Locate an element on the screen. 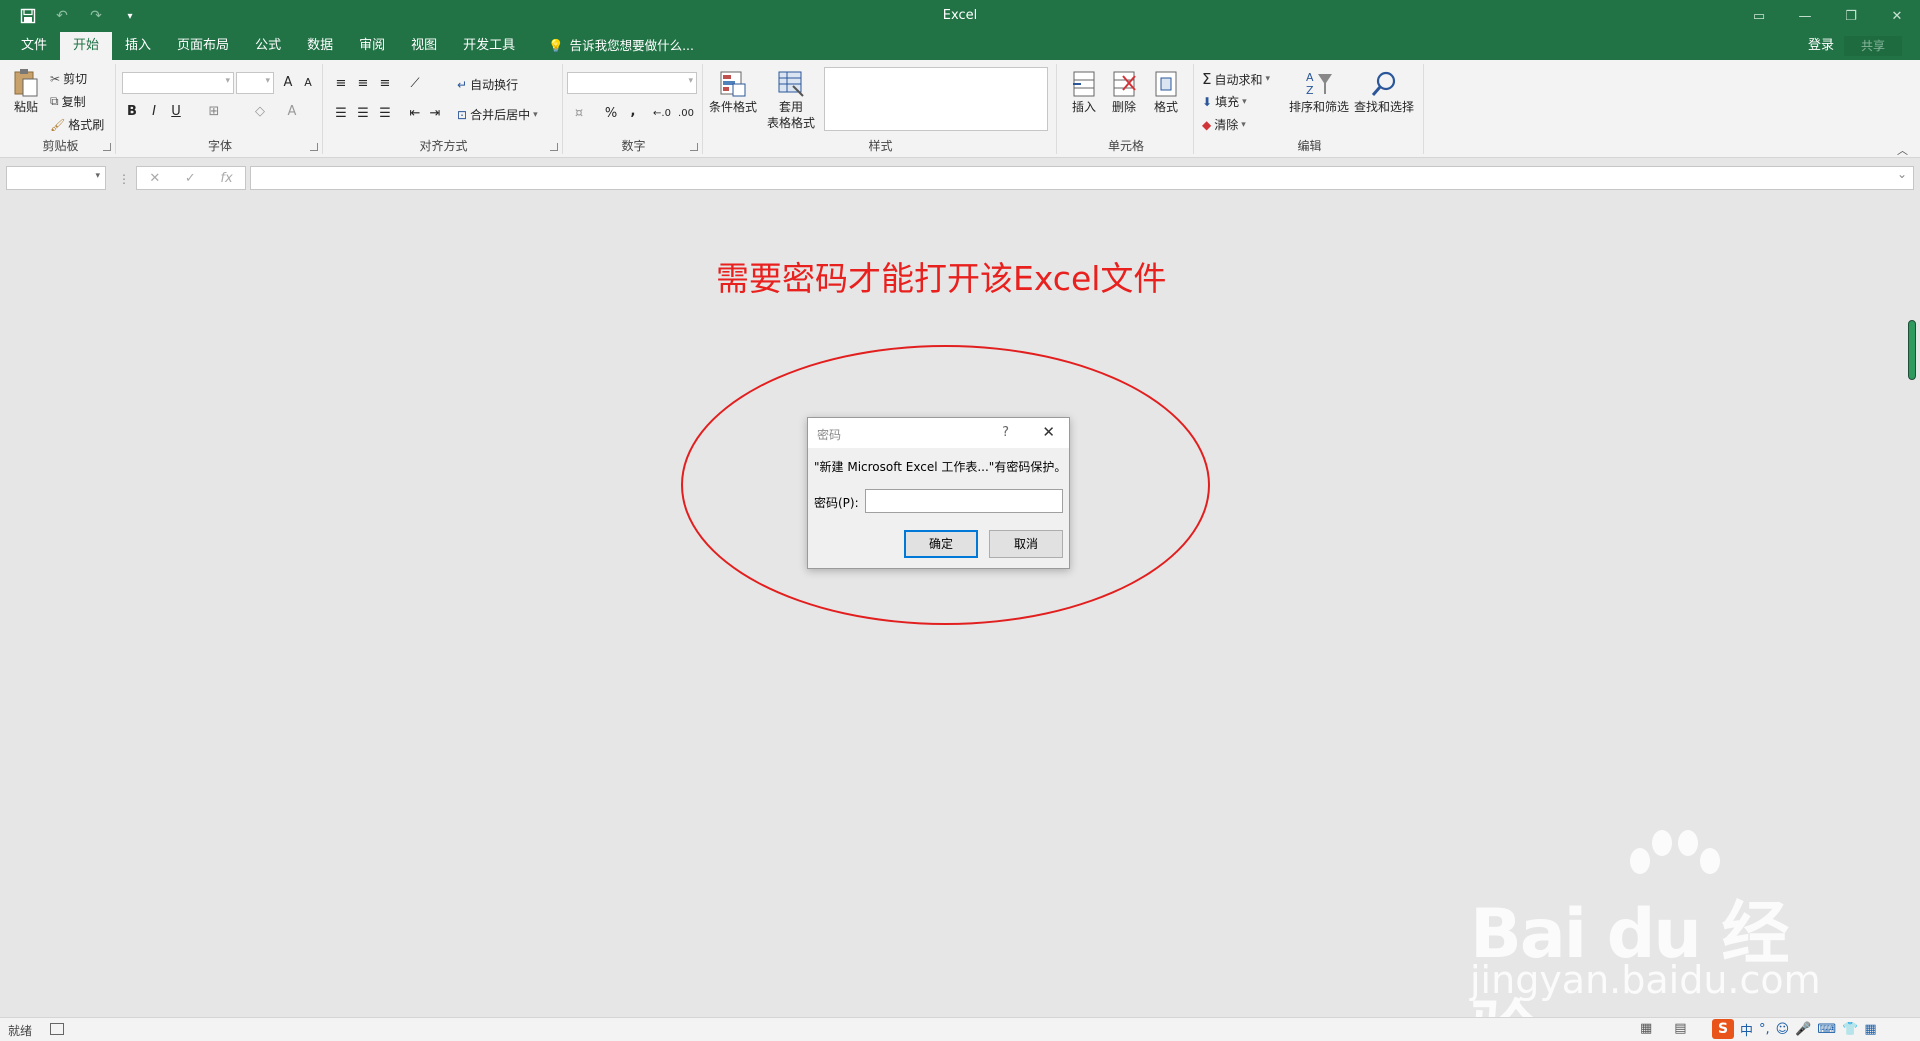 This screenshot has height=1041, width=1920. find-select-button: 查找和选择 is located at coordinates (1384, 92).